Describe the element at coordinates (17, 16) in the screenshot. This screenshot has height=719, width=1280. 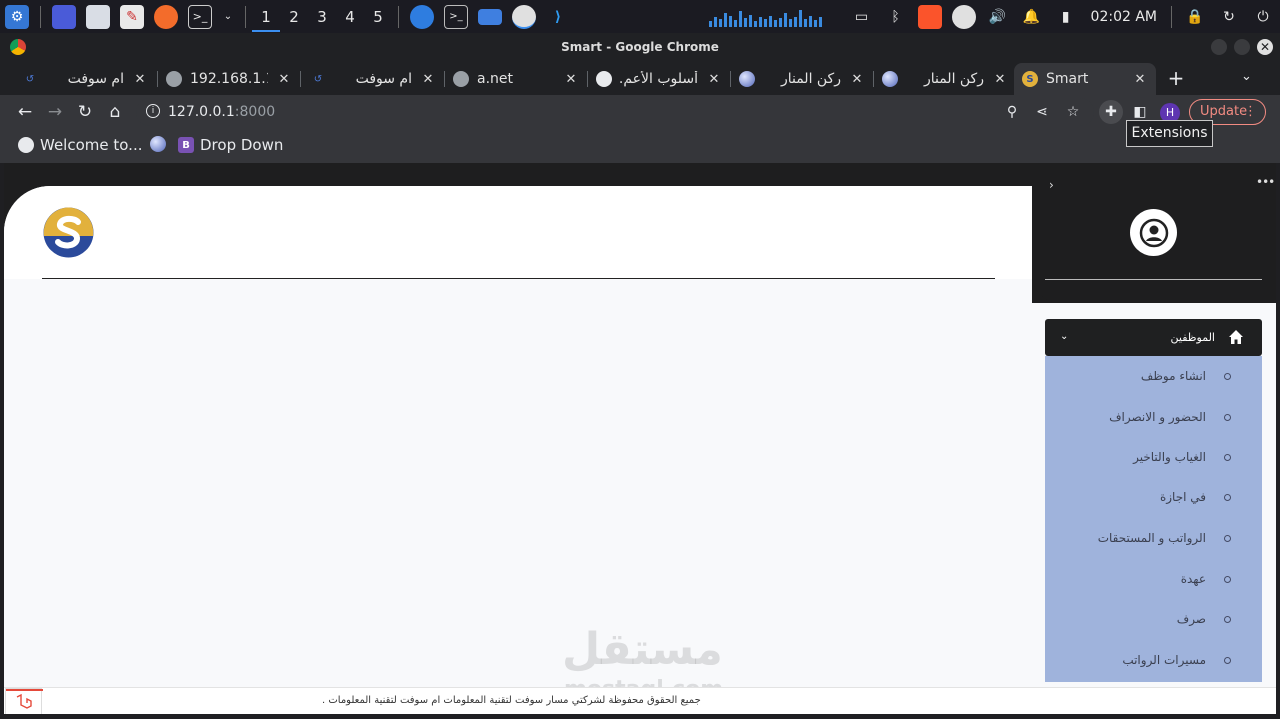
I see `start-menu-icon: ⚙` at that location.